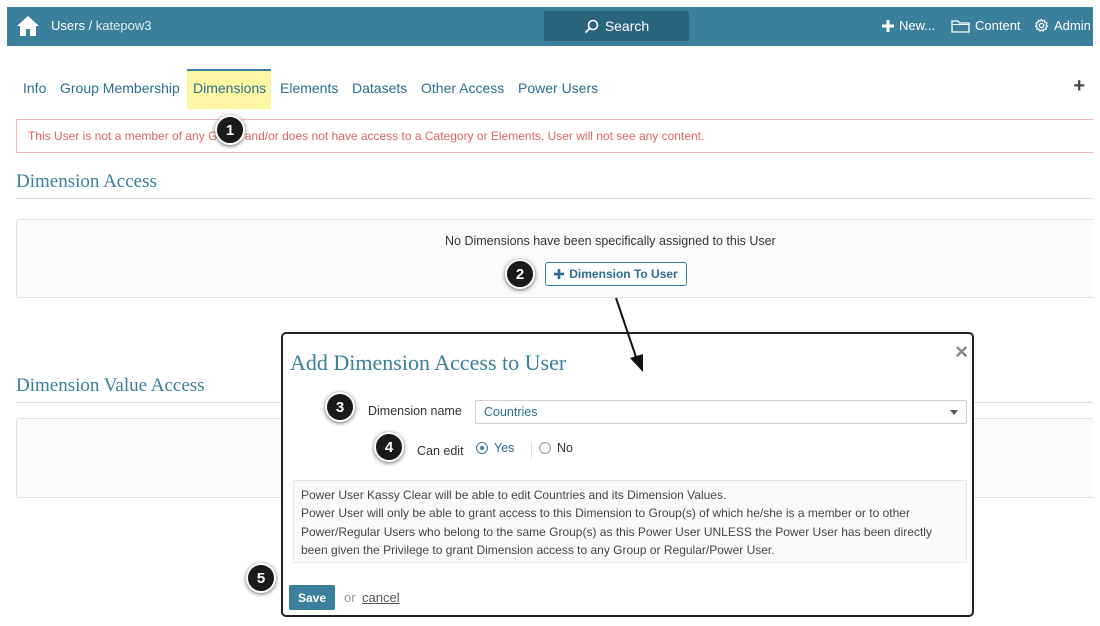 The height and width of the screenshot is (626, 1100). I want to click on can-edit-yes-label: Yes, so click(504, 448).